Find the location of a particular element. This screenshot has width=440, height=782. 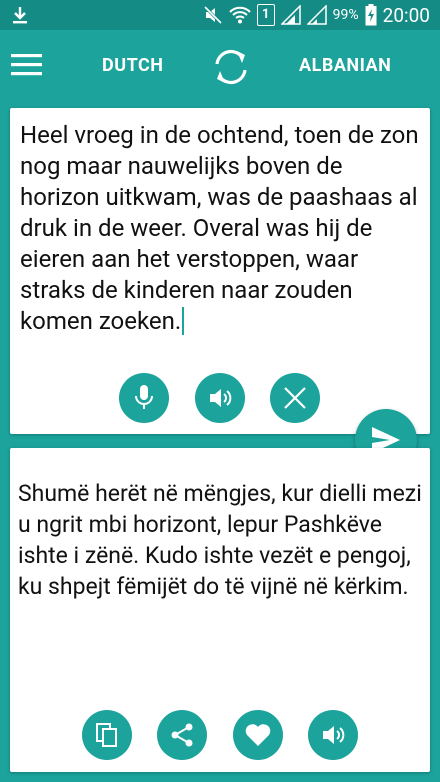

mute-icon is located at coordinates (212, 15).